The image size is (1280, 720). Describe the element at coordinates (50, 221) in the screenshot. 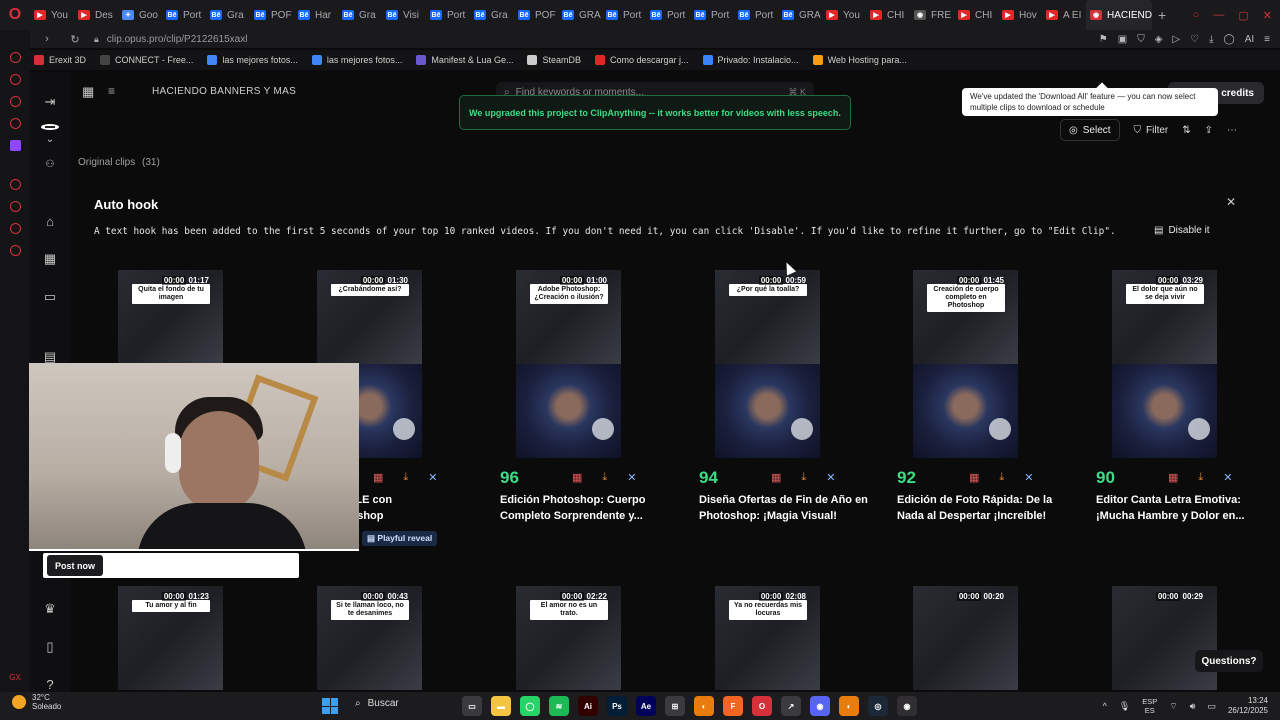

I see `home-icon: ⌂` at that location.